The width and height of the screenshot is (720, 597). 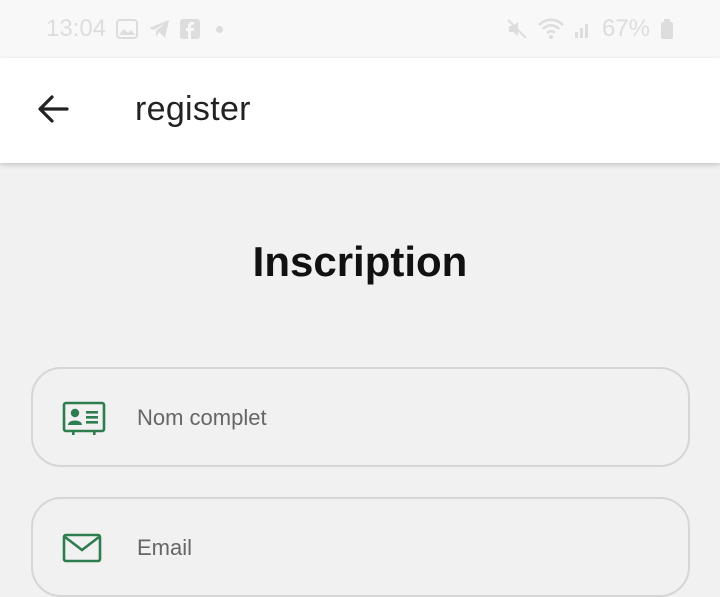 What do you see at coordinates (190, 29) in the screenshot?
I see `facebook-icon` at bounding box center [190, 29].